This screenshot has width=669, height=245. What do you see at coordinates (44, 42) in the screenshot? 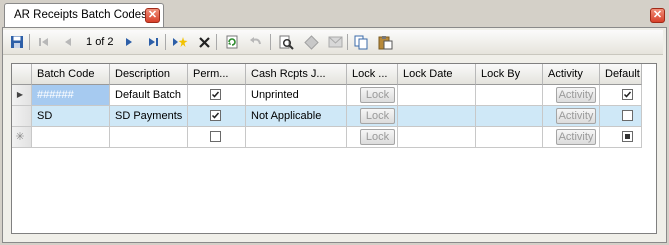
I see `first-record-icon` at bounding box center [44, 42].